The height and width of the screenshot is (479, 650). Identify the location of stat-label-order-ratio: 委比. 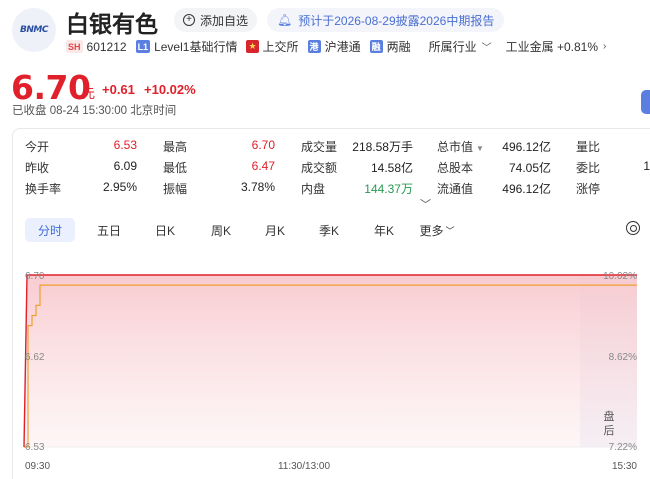
(588, 168).